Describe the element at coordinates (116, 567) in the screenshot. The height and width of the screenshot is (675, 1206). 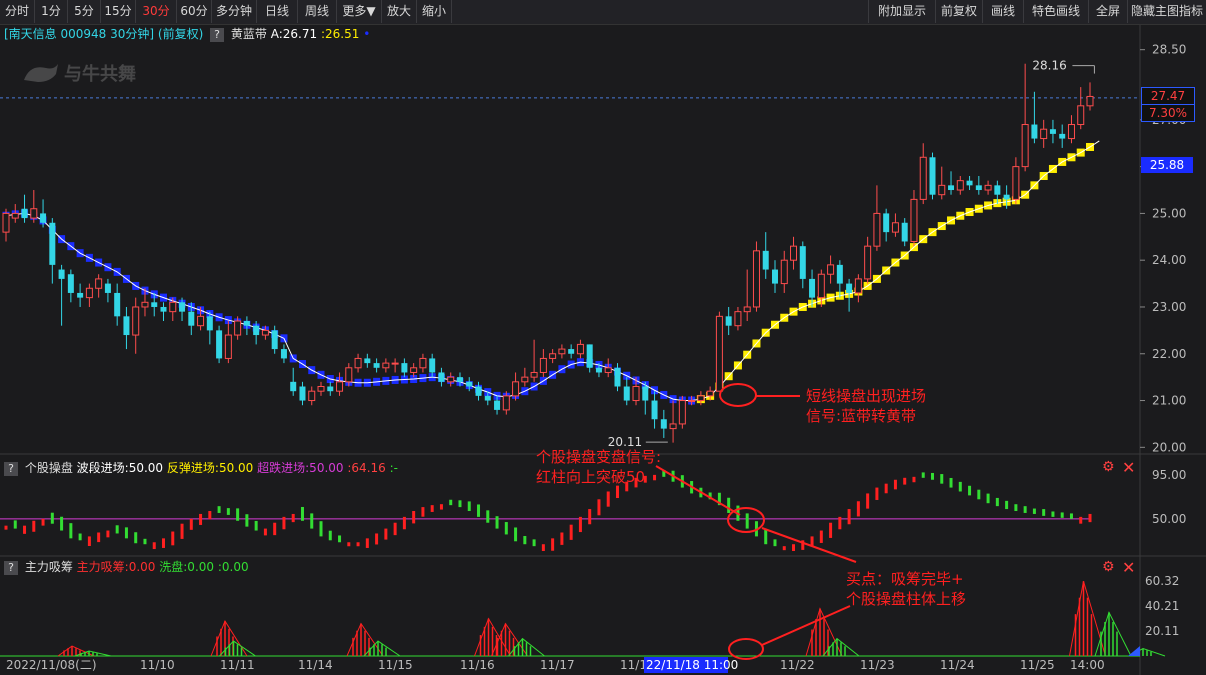
I see `sub2-absorb: 主力吸筹:0.00` at that location.